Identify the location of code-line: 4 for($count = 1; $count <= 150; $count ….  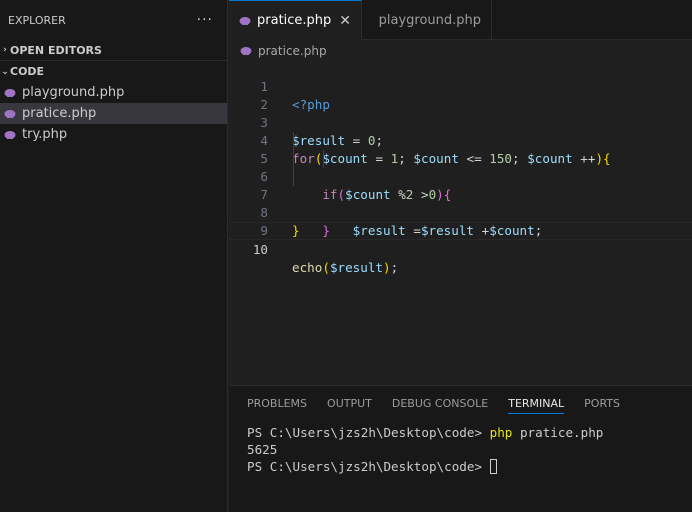
(460, 140).